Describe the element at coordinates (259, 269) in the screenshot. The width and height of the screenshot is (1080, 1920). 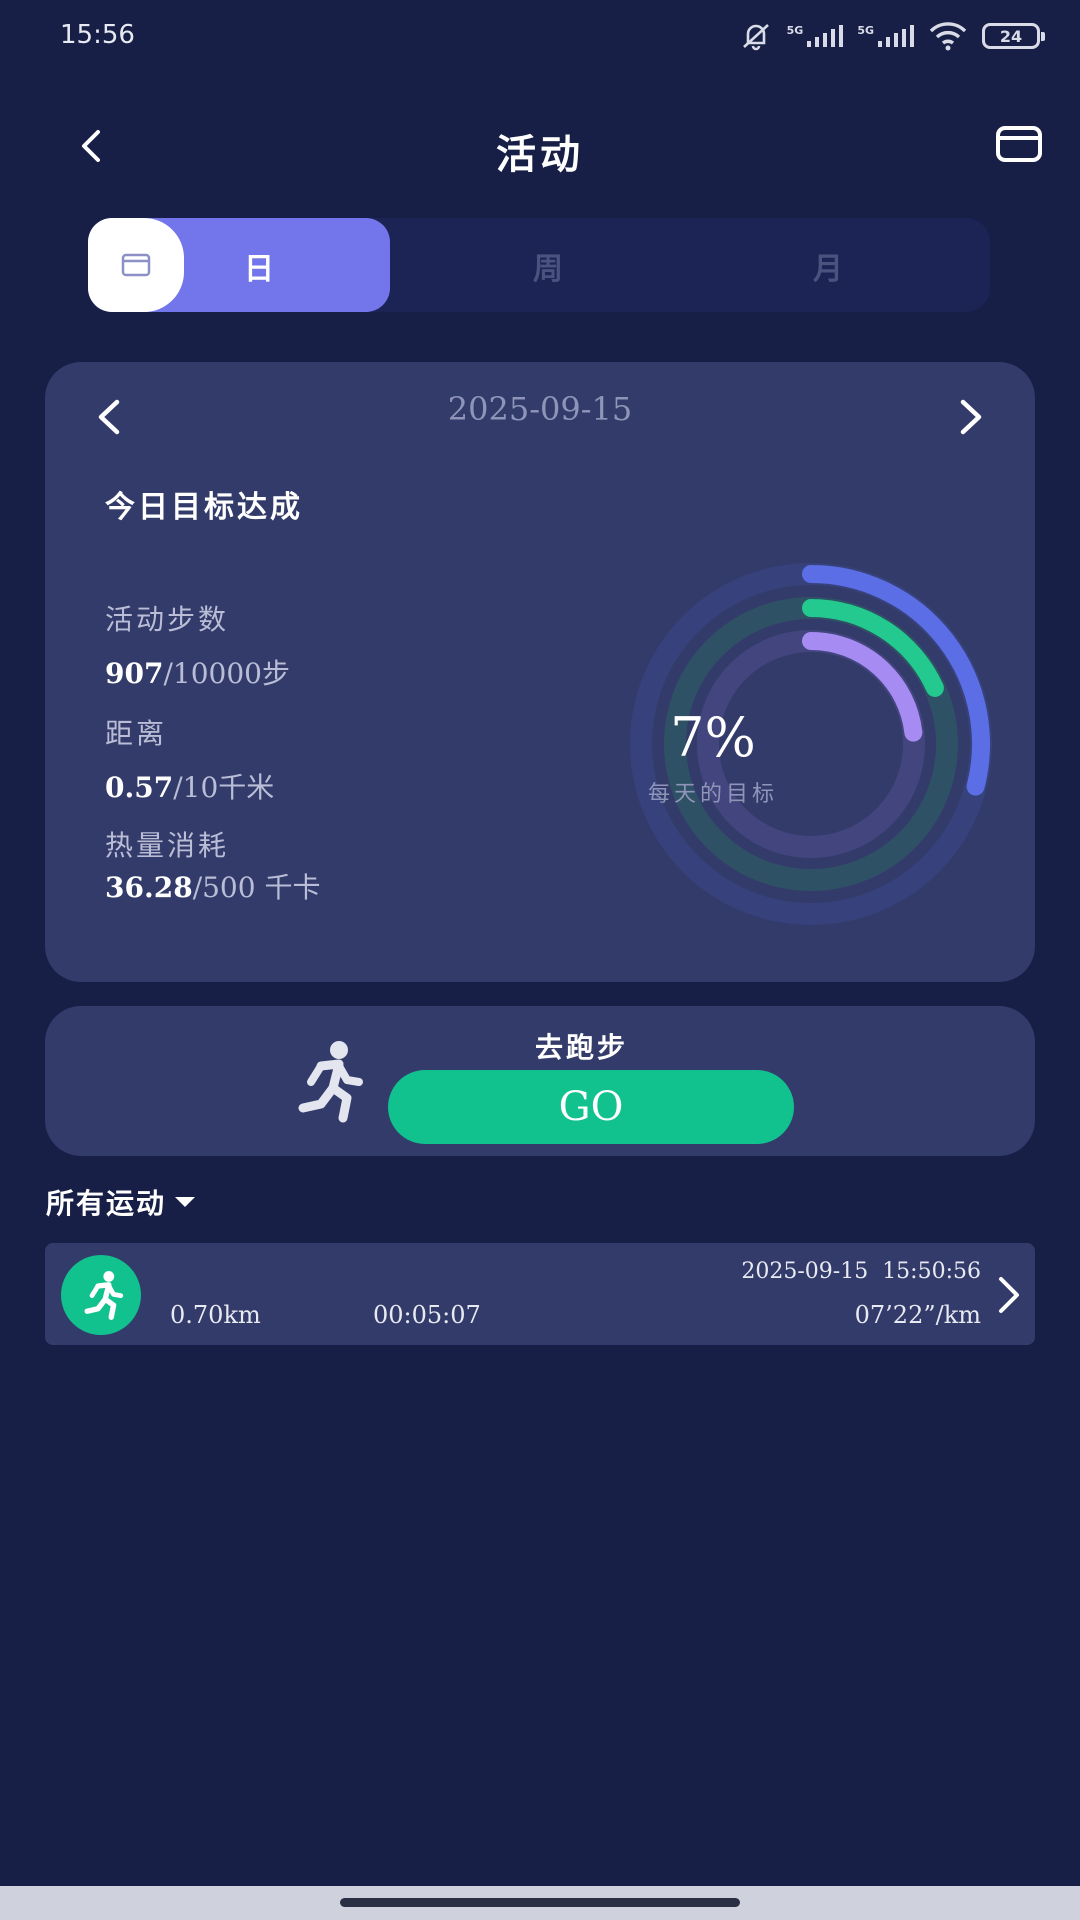
I see `tab-day-label: 日` at that location.